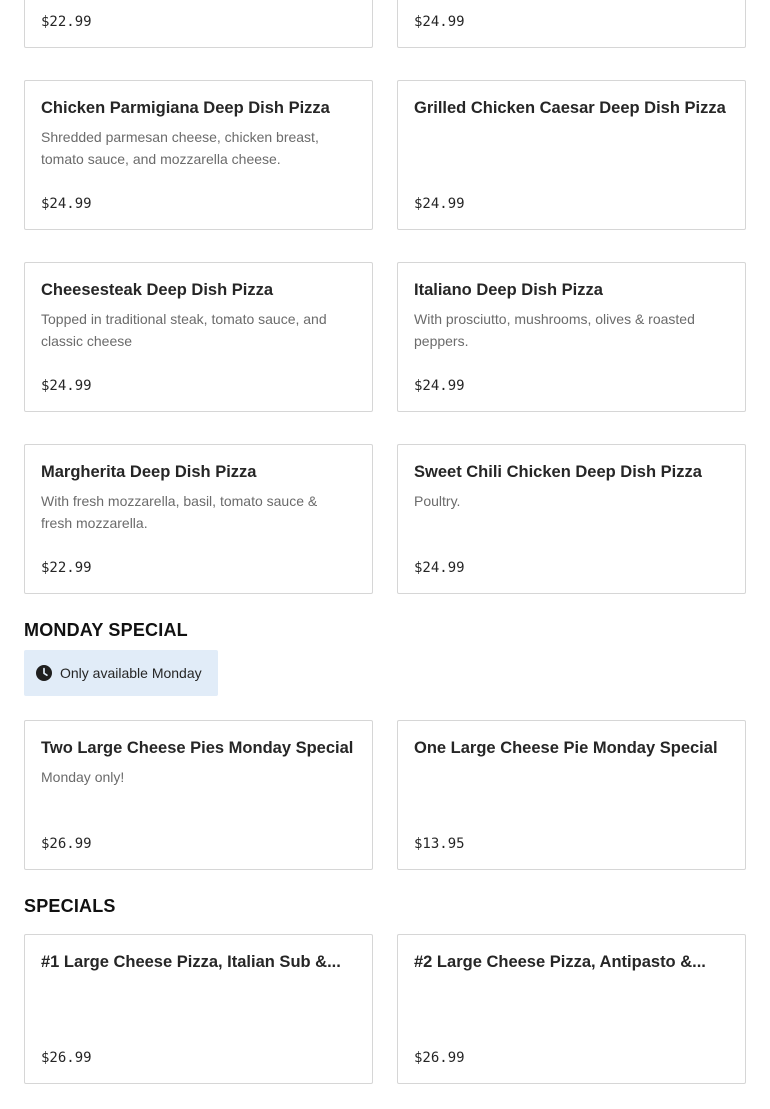 This screenshot has height=1109, width=770. Describe the element at coordinates (197, 748) in the screenshot. I see `menu-item-name: Two Large Cheese Pies Monday Special` at that location.